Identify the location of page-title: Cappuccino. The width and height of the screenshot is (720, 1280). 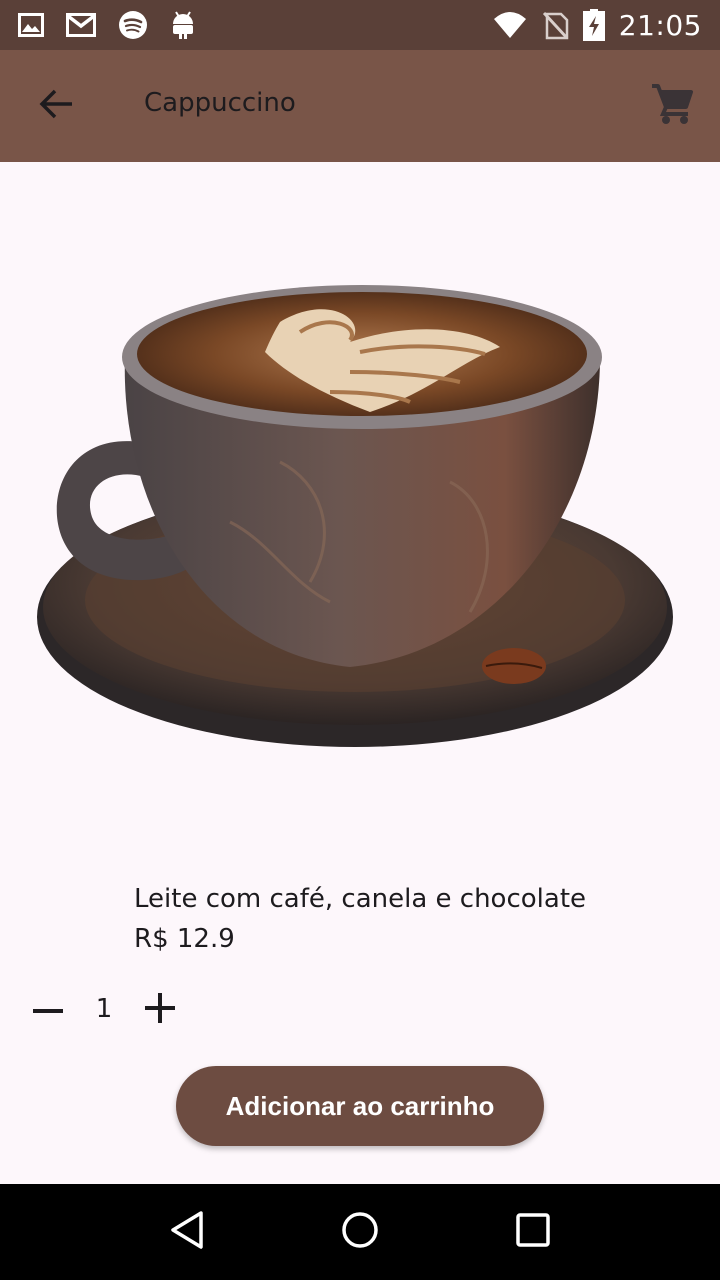
(220, 103).